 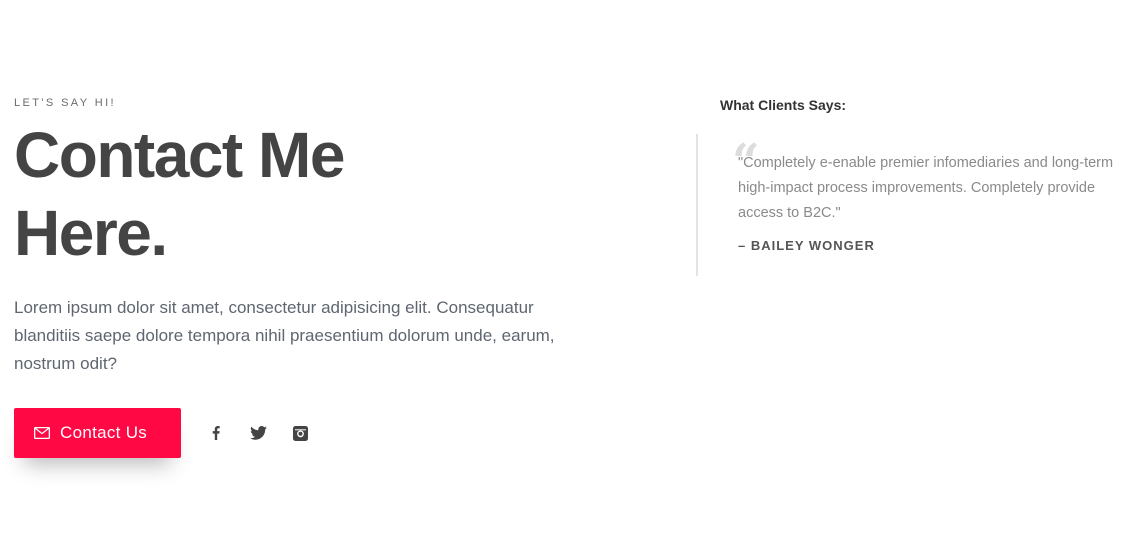 What do you see at coordinates (179, 194) in the screenshot?
I see `page-title: Contact Me Here.` at bounding box center [179, 194].